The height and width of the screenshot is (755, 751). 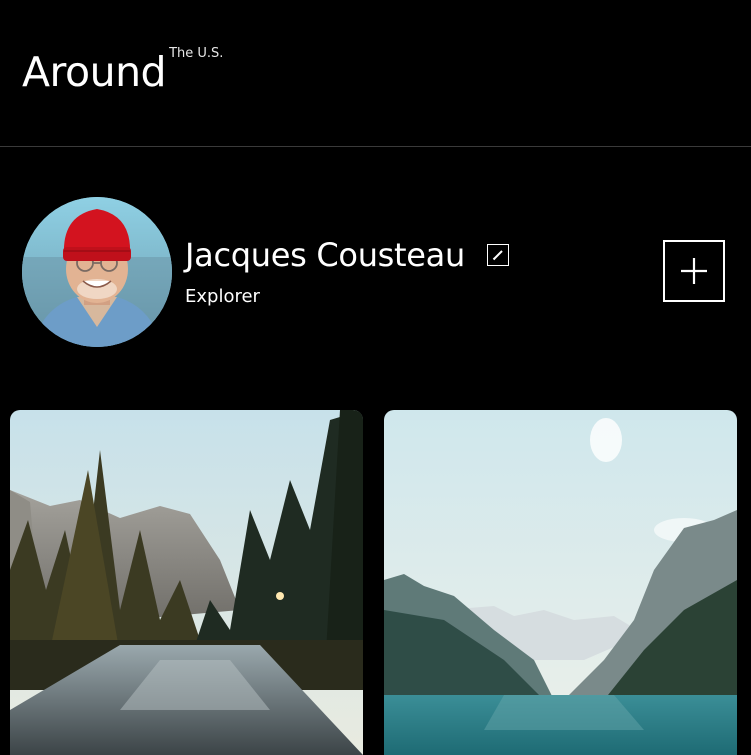 I want to click on avatar-image, so click(x=97, y=272).